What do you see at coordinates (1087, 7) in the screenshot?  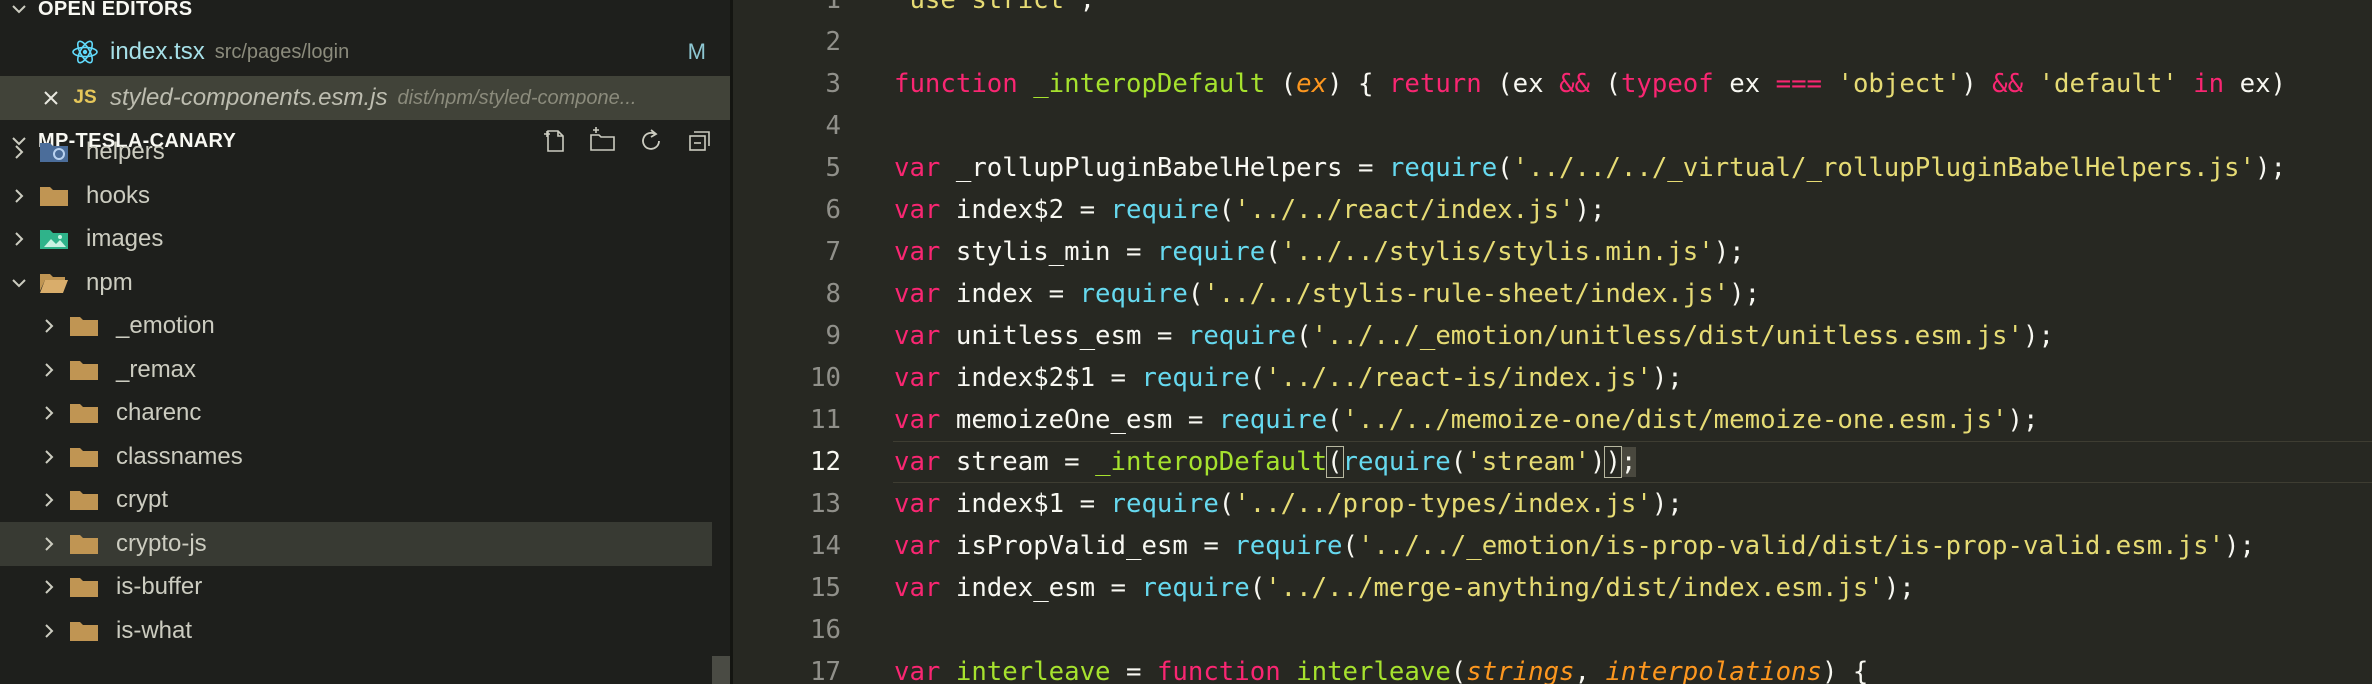 I see `token: ;` at bounding box center [1087, 7].